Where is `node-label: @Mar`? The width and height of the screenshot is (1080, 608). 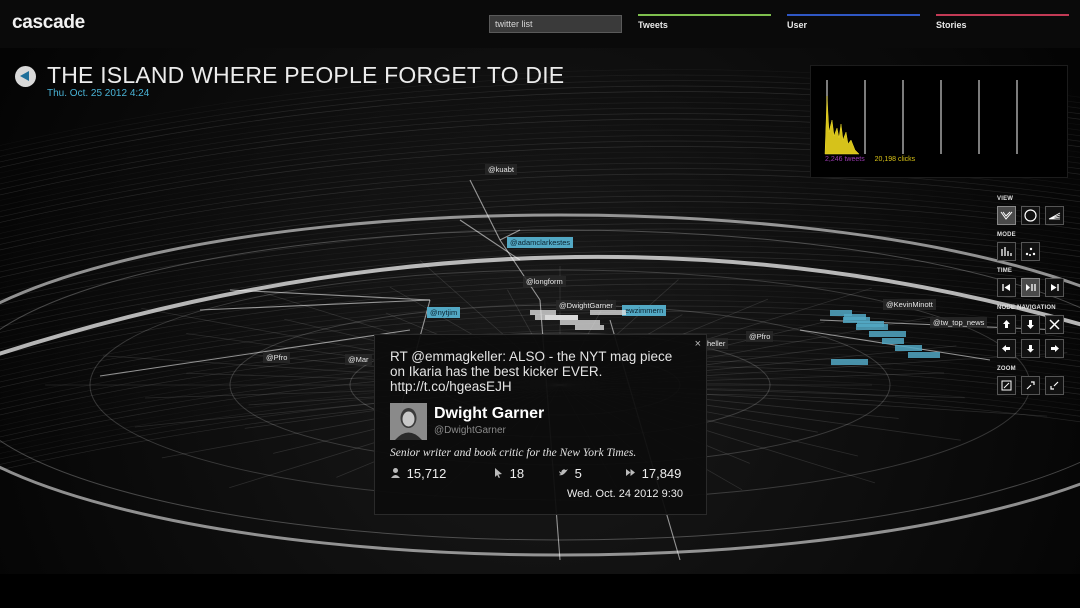
node-label: @Mar is located at coordinates (358, 359).